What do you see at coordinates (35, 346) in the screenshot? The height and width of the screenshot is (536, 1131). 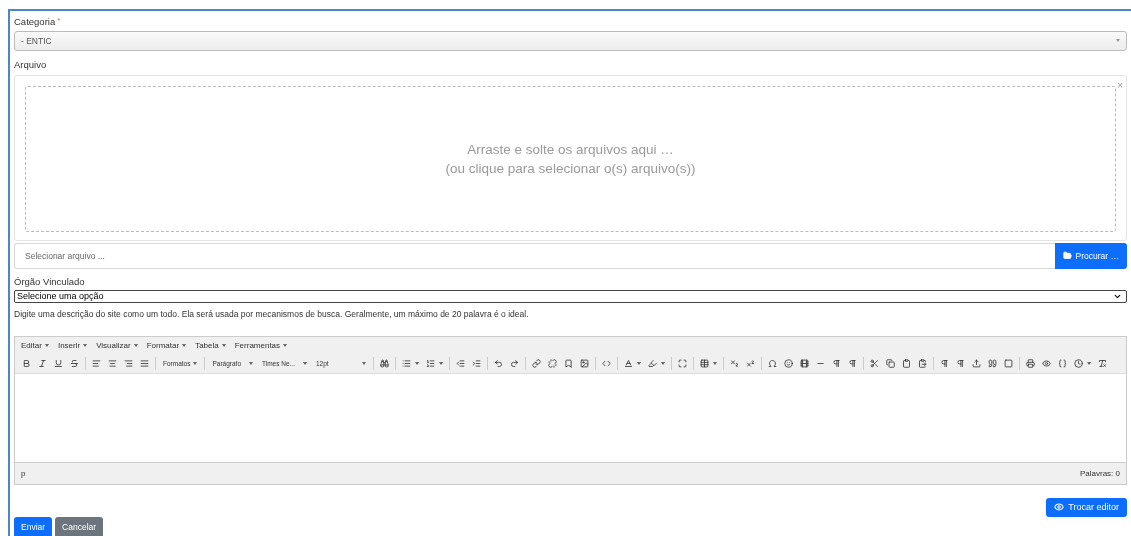 I see `menu-item: Editar` at bounding box center [35, 346].